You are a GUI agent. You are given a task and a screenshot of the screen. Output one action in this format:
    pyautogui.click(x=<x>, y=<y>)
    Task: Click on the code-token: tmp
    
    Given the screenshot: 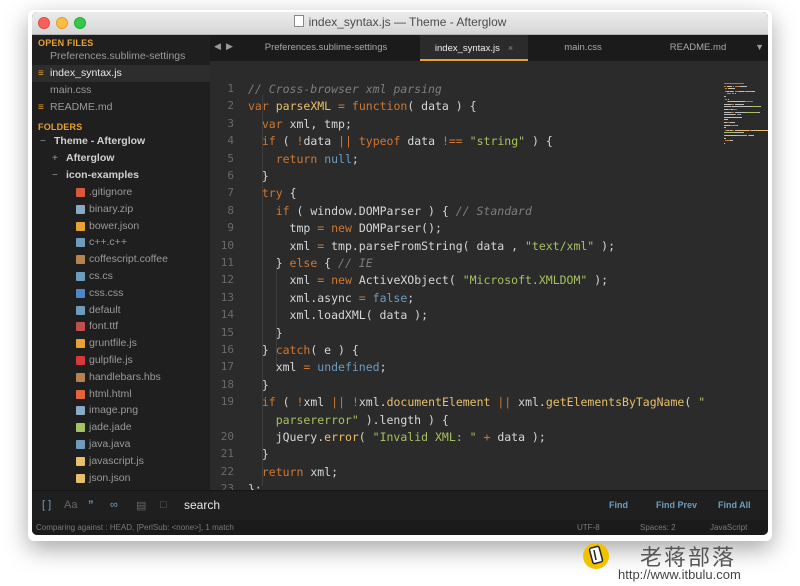 What is the action you would take?
    pyautogui.click(x=283, y=228)
    